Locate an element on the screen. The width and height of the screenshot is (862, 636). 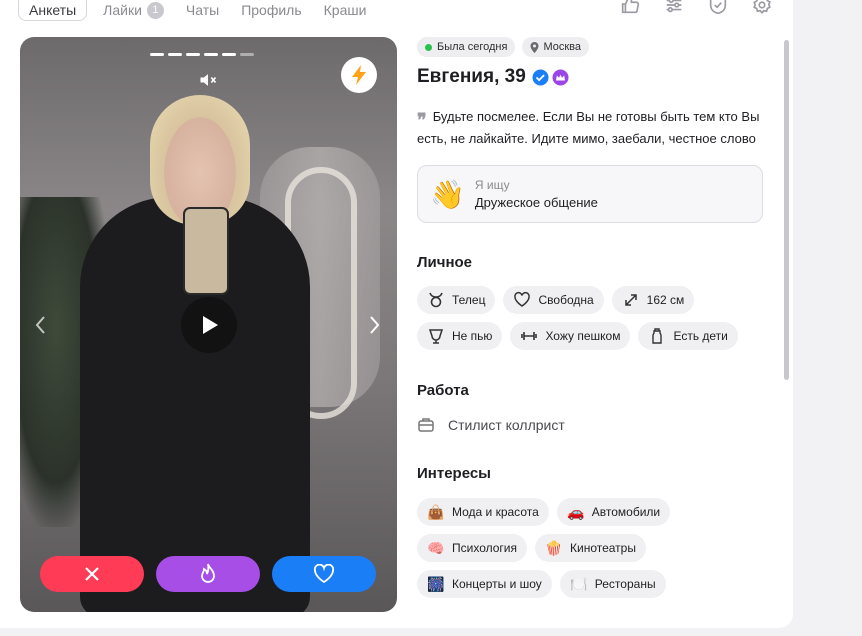
dislike-button is located at coordinates (92, 574).